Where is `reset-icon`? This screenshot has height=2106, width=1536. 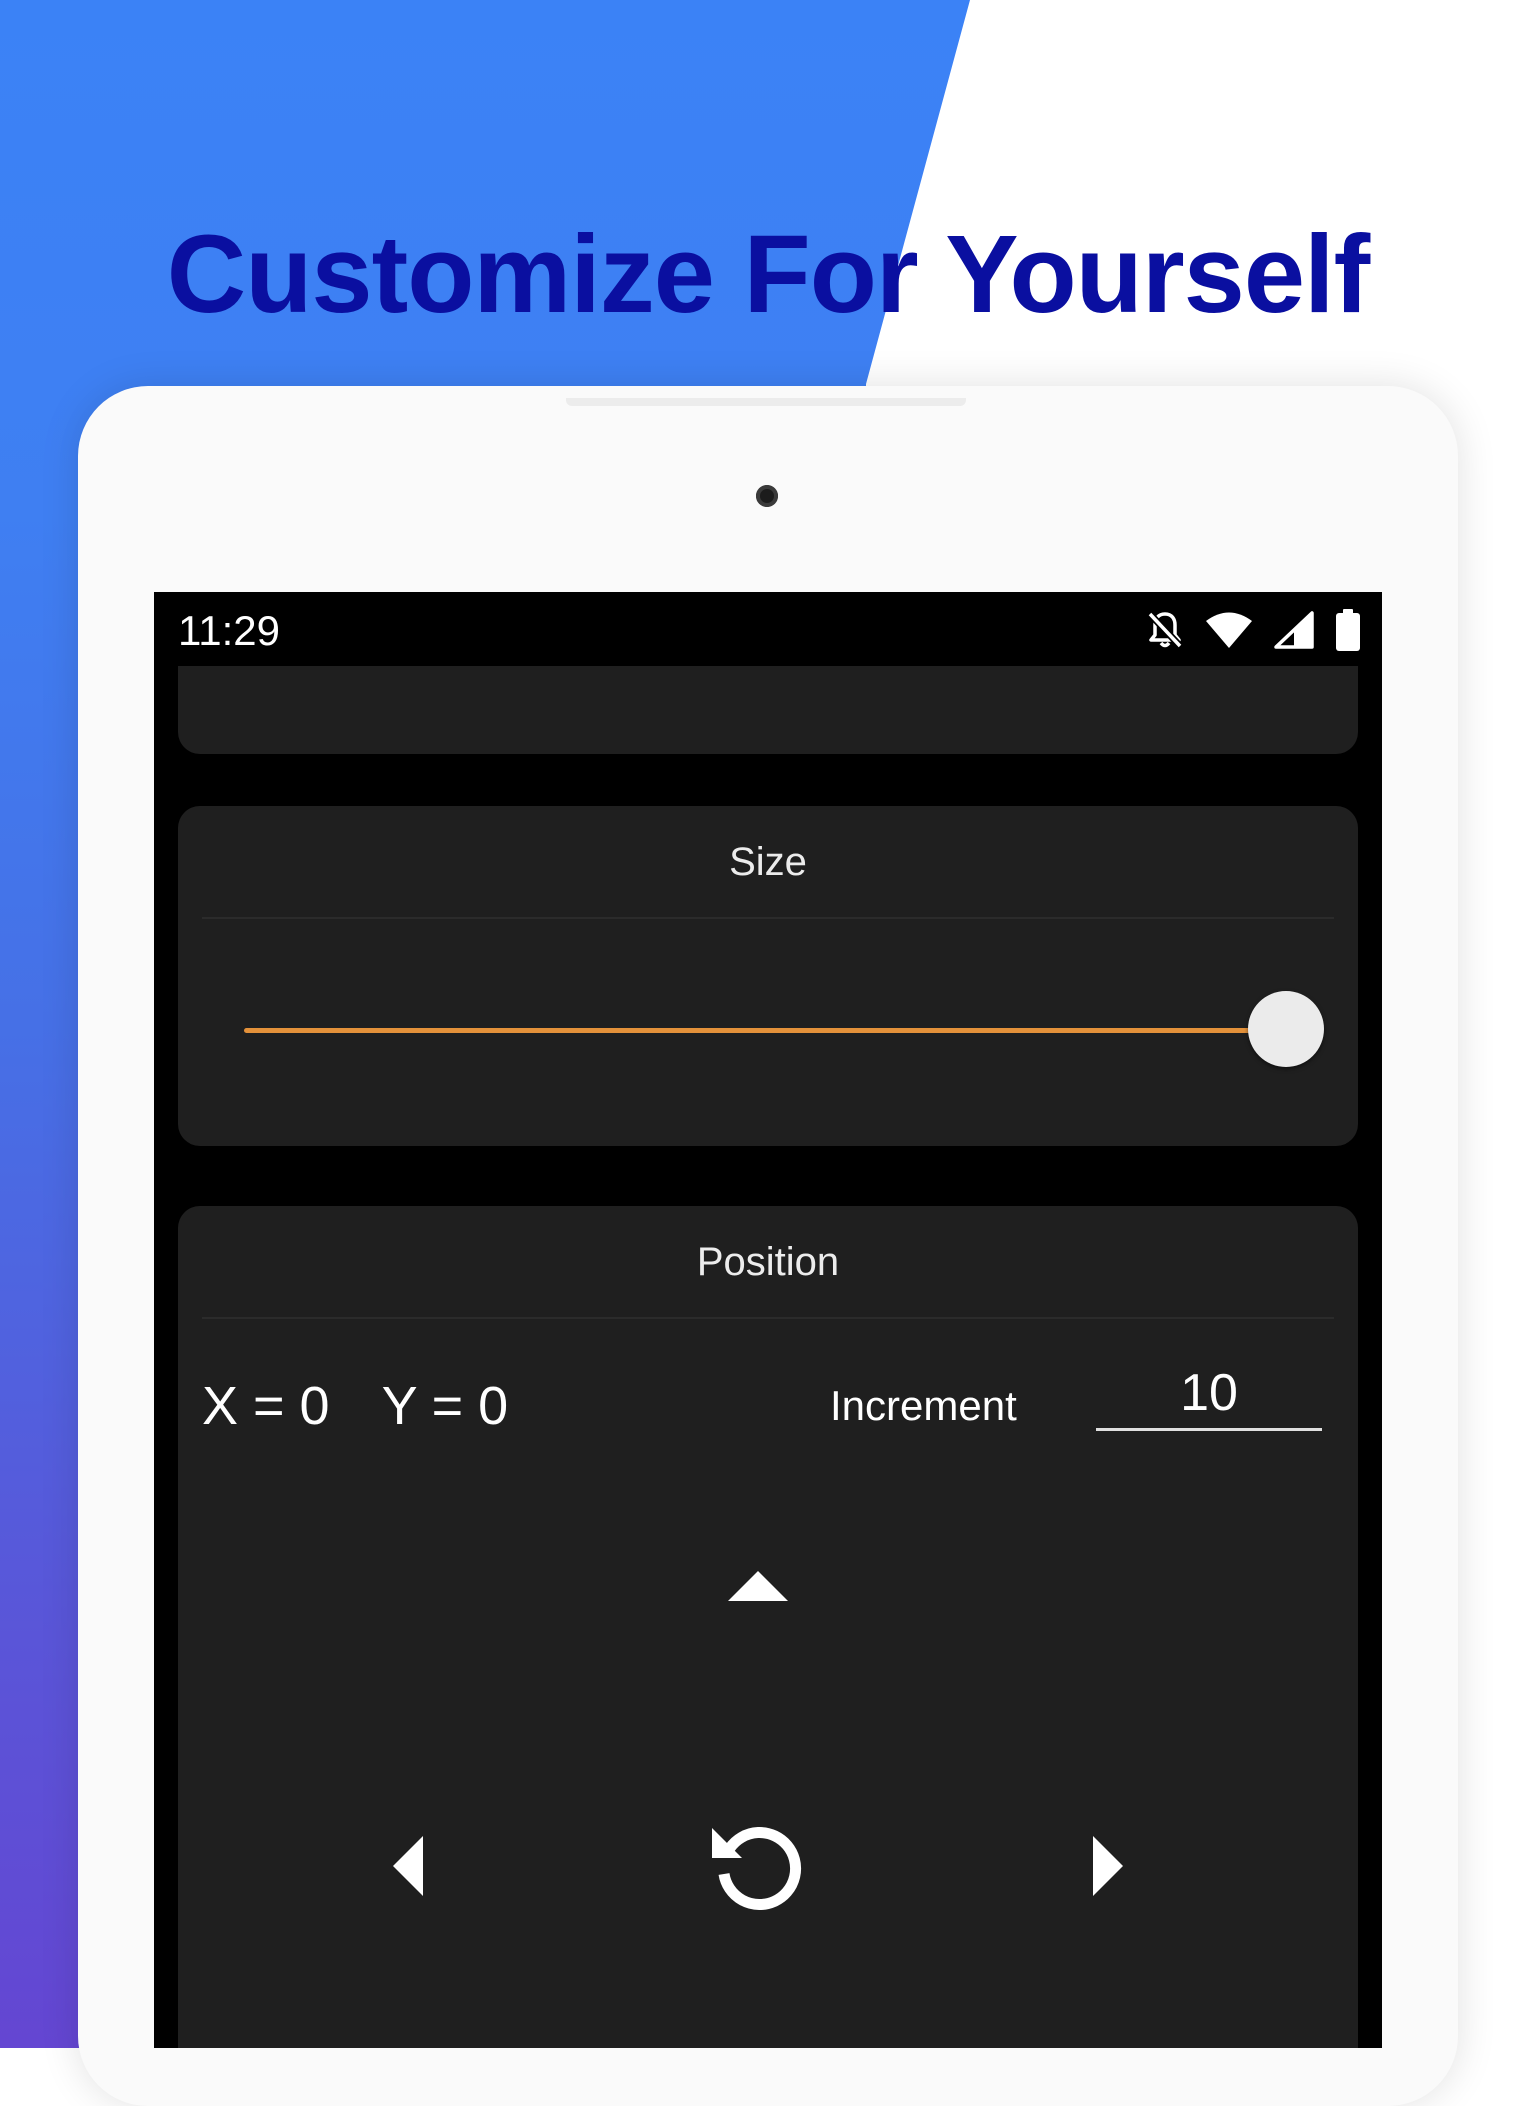
reset-icon is located at coordinates (757, 1868).